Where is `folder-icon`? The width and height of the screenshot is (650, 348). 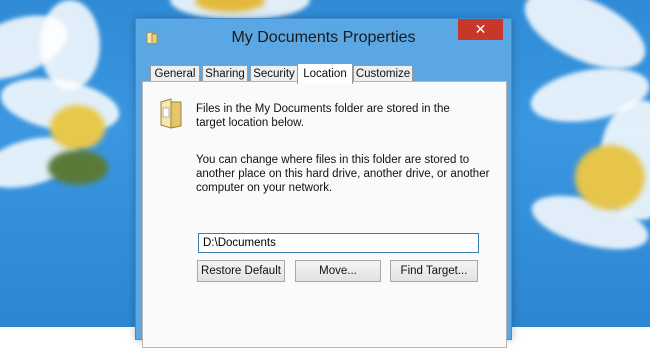
folder-icon is located at coordinates (171, 113).